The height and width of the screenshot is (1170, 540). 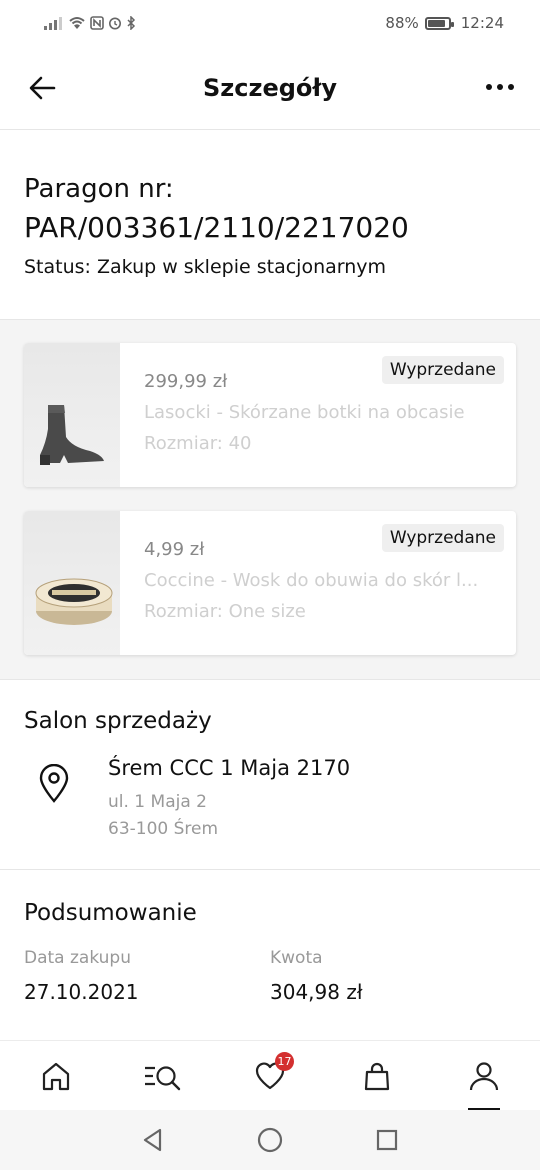 I want to click on nav-cart, so click(x=377, y=1076).